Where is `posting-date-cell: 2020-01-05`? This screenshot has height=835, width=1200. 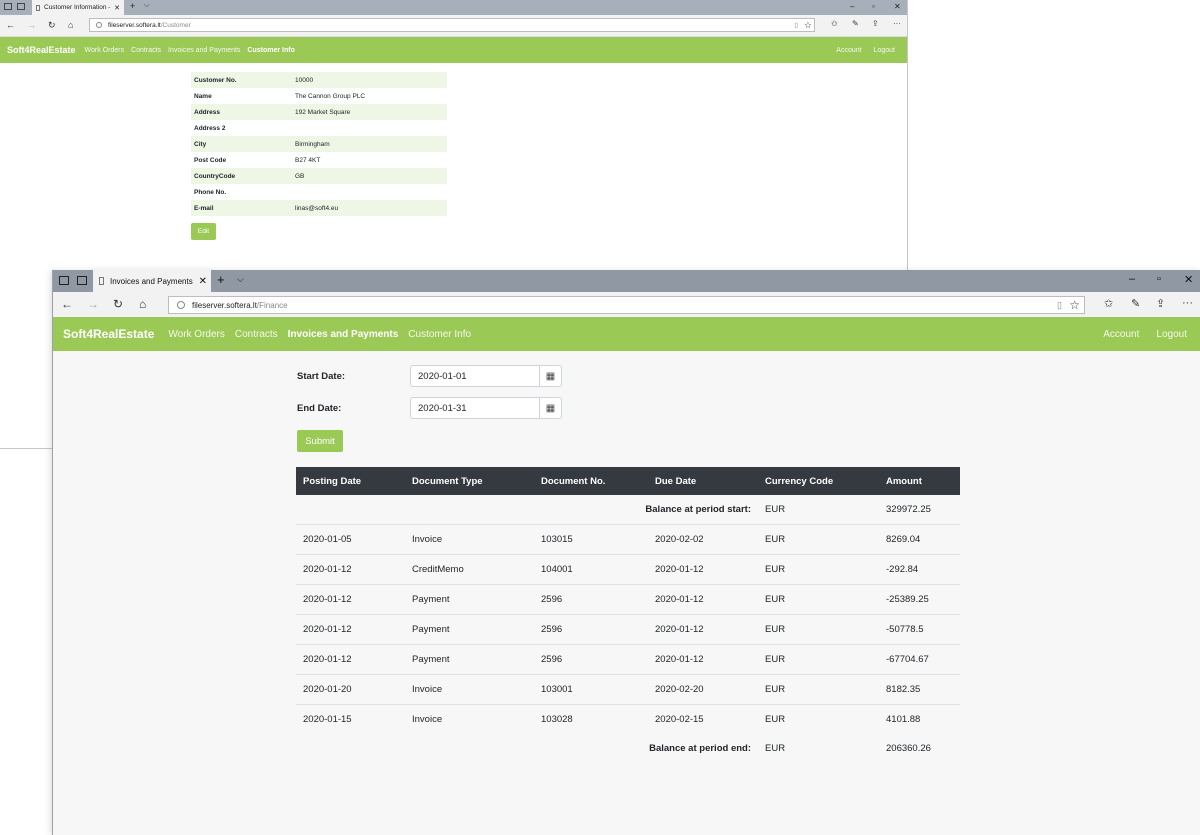 posting-date-cell: 2020-01-05 is located at coordinates (350, 539).